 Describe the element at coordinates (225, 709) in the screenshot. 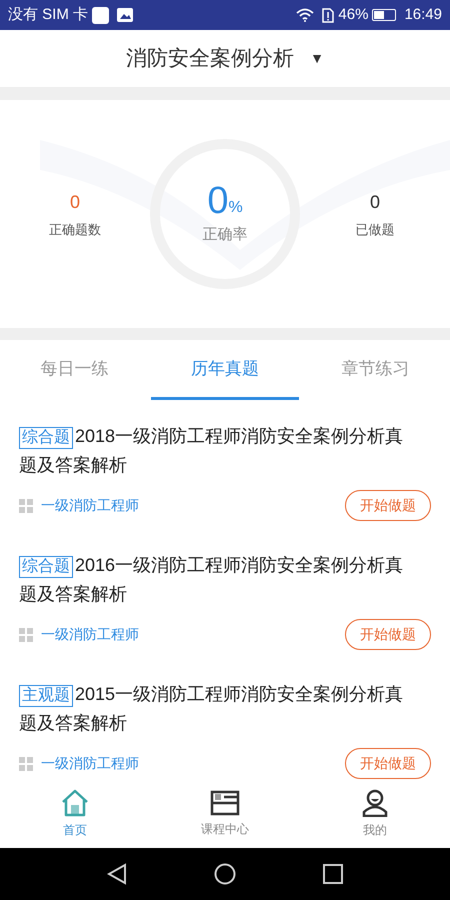

I see `paper-title: 主观题 2015一级消防工程师消防安全案例分析真题及答案解析` at that location.